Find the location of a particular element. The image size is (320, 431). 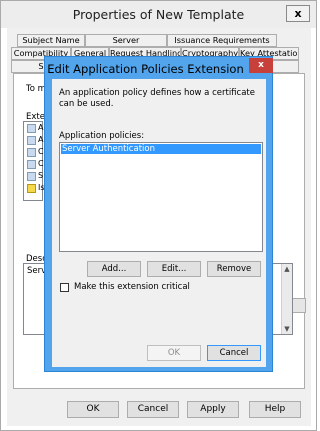

inner-close-button: x is located at coordinates (261, 65).